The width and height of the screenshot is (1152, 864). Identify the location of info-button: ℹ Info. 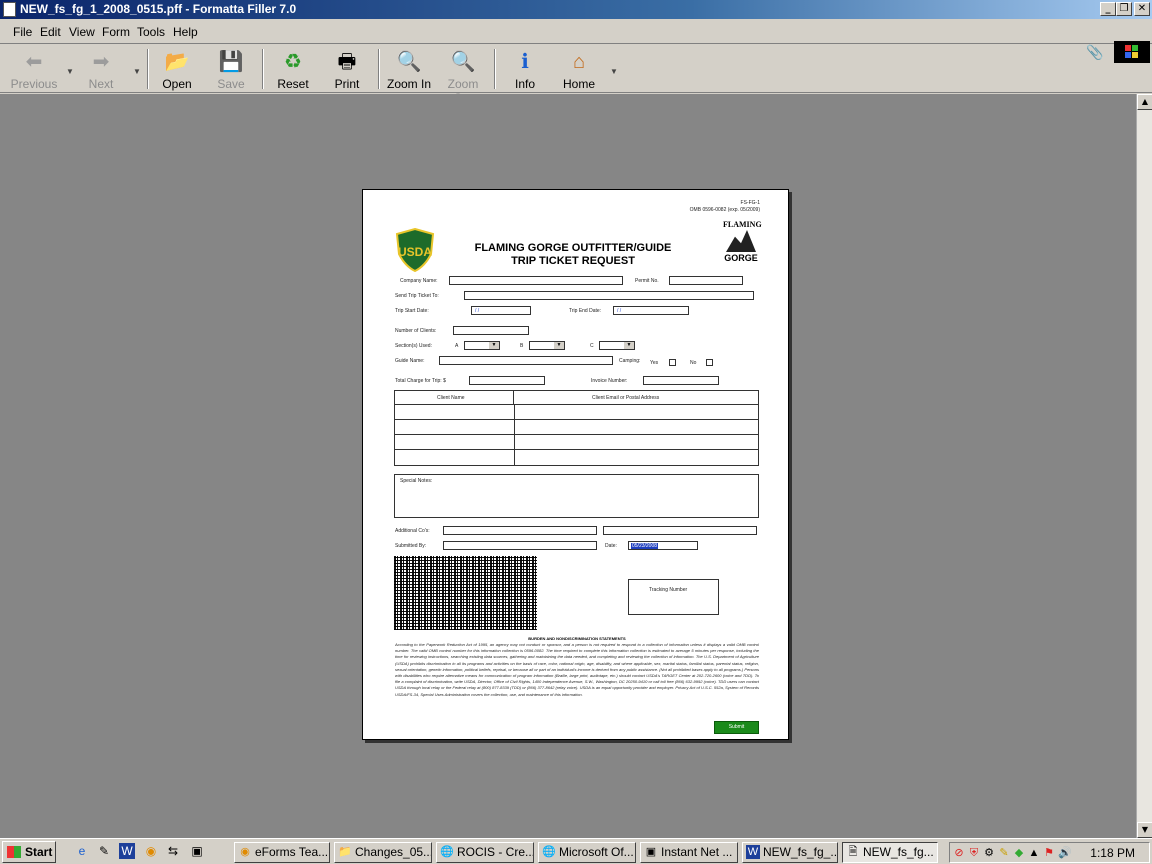
(525, 71).